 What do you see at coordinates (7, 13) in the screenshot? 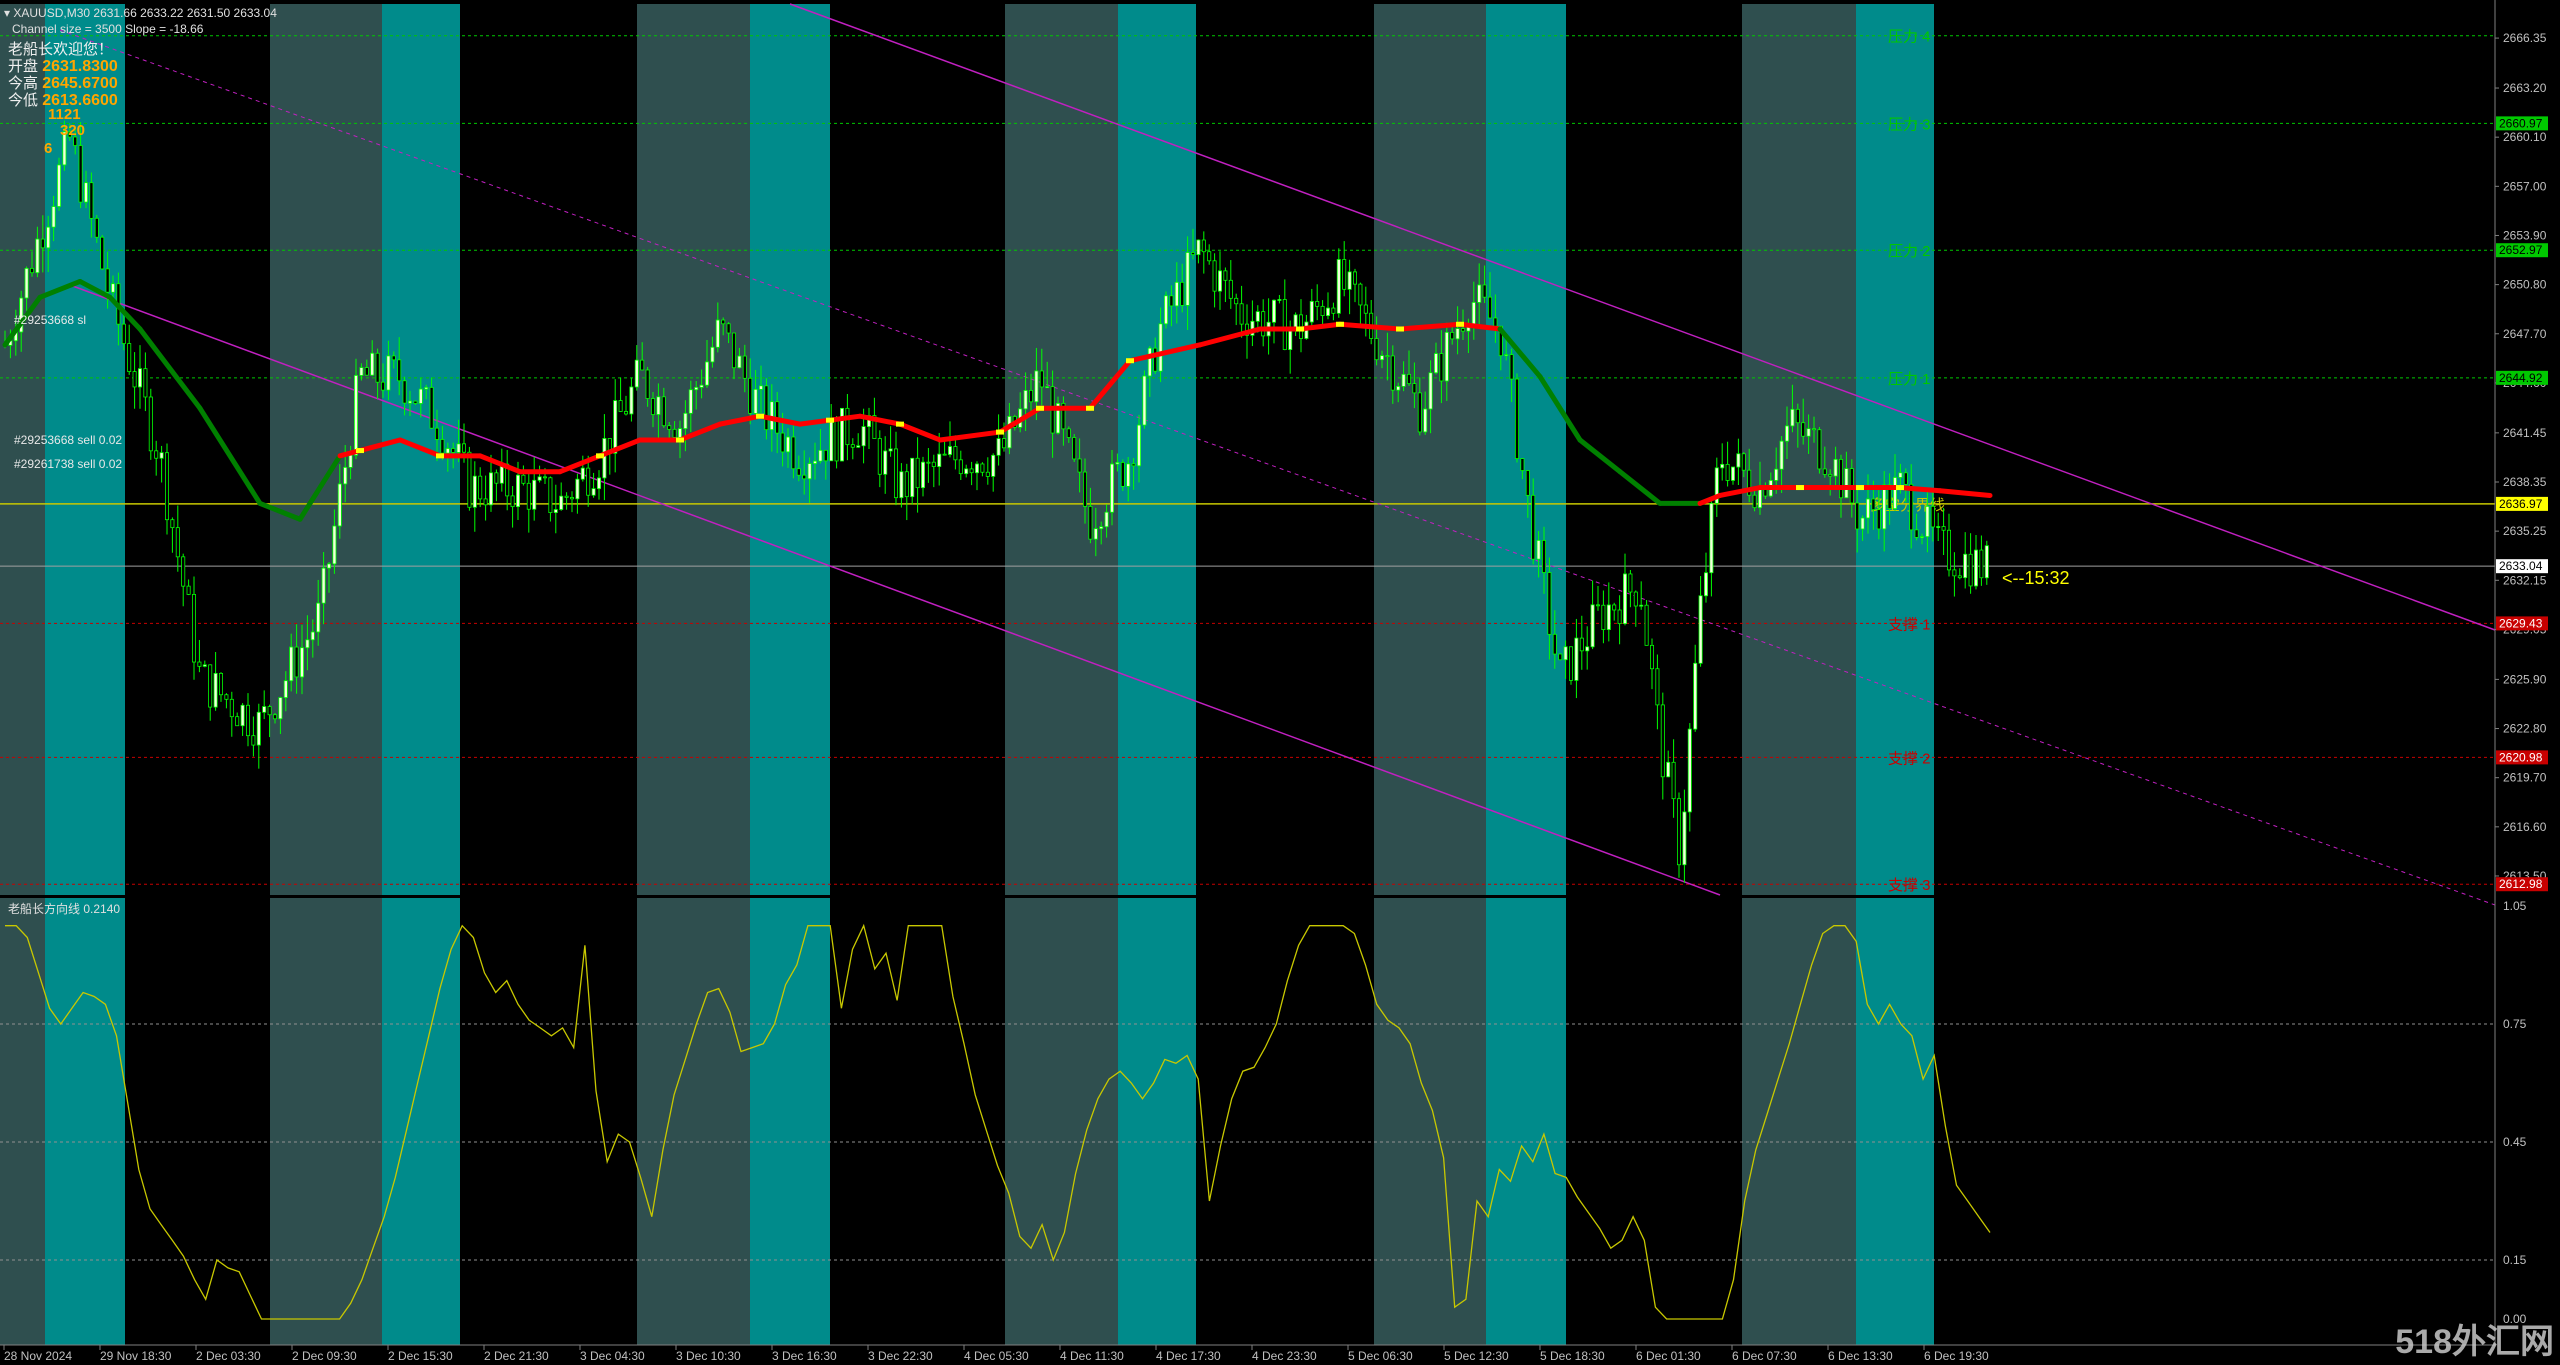
I see `collapse-arrow-icon: ▾` at bounding box center [7, 13].